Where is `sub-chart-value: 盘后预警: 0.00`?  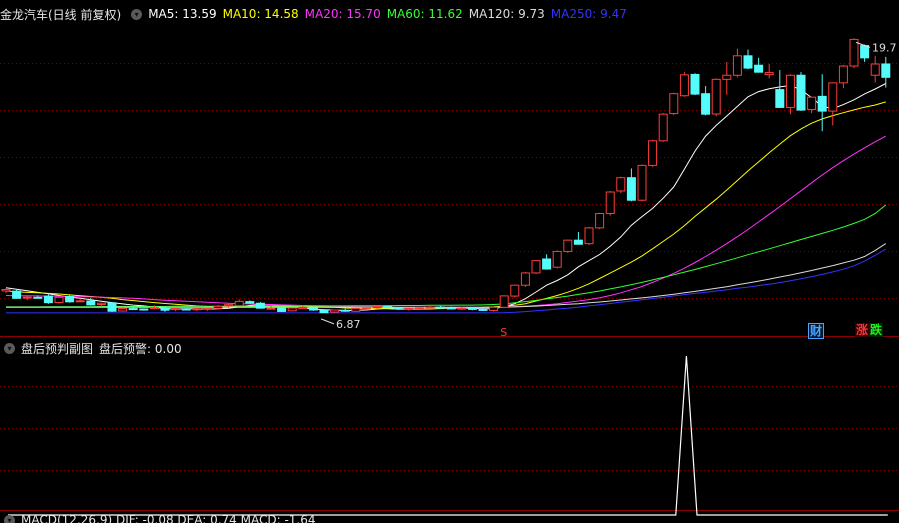 sub-chart-value: 盘后预警: 0.00 is located at coordinates (140, 348).